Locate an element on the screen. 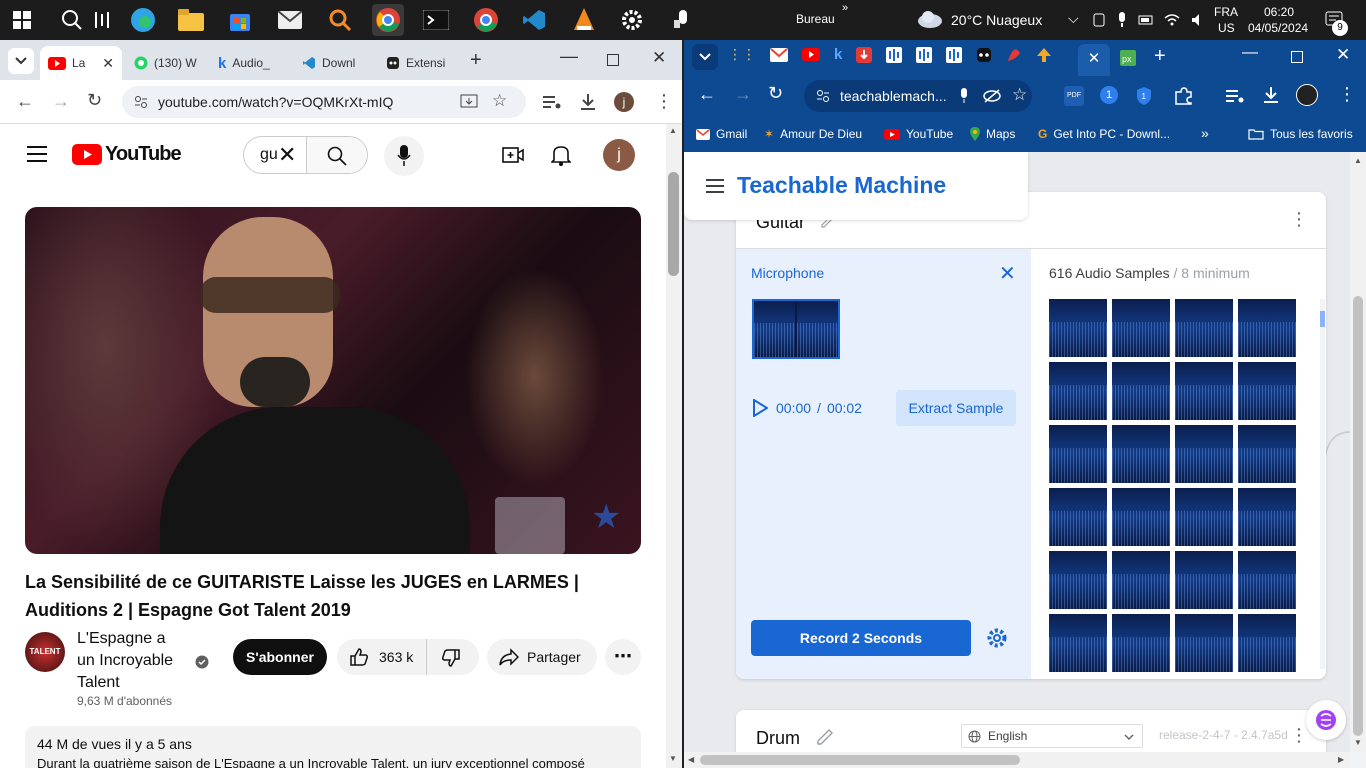  search-app-icon is located at coordinates (340, 20).